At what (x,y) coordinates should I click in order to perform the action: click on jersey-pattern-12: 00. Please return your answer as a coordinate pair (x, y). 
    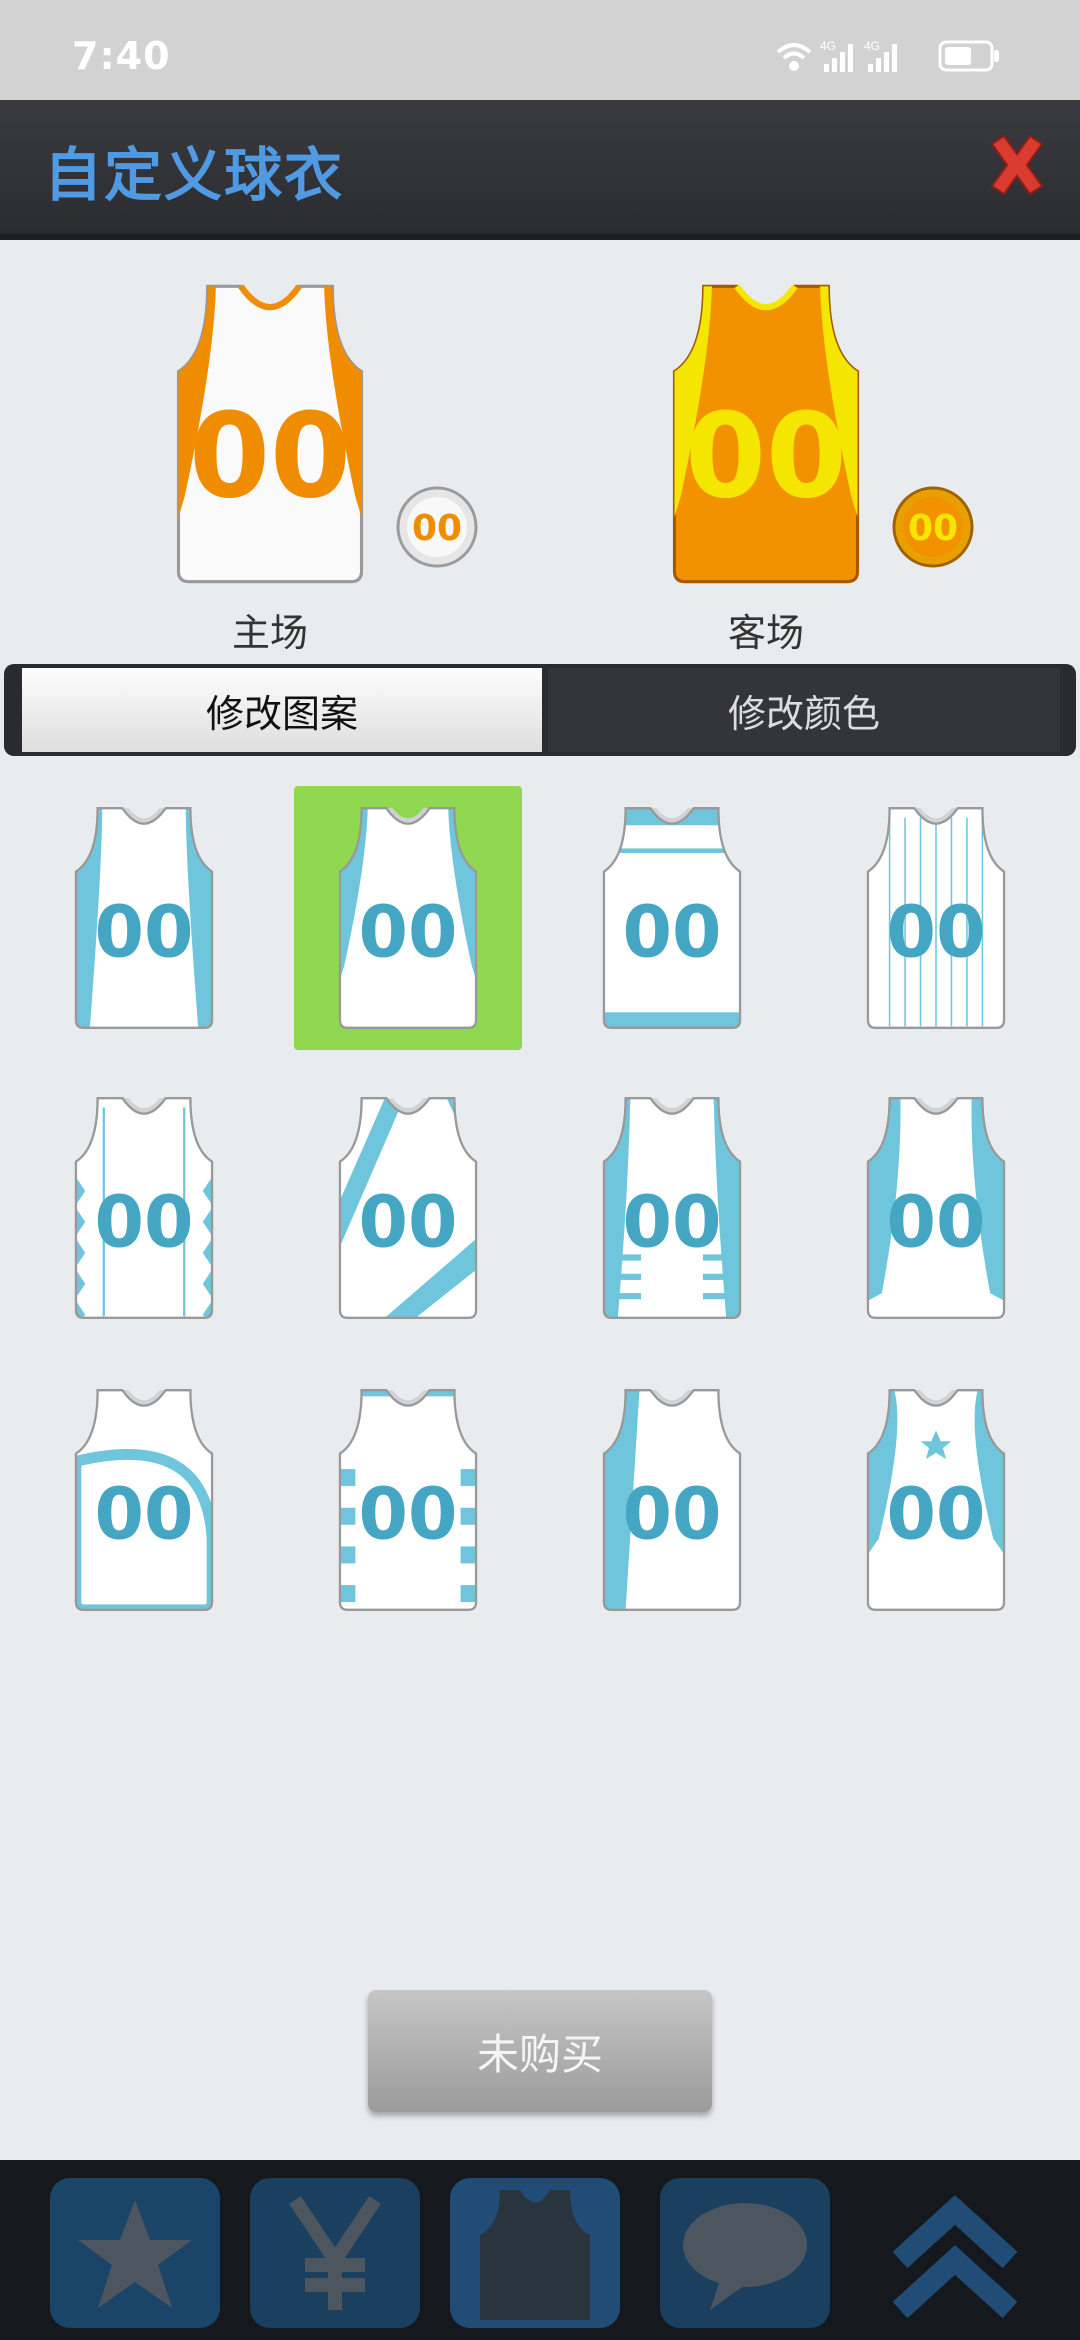
    Looking at the image, I should click on (936, 1500).